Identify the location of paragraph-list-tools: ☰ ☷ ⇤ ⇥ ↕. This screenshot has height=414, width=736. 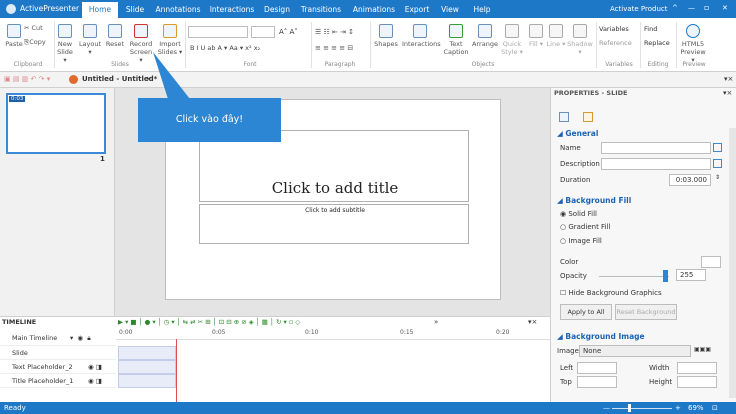
(334, 32).